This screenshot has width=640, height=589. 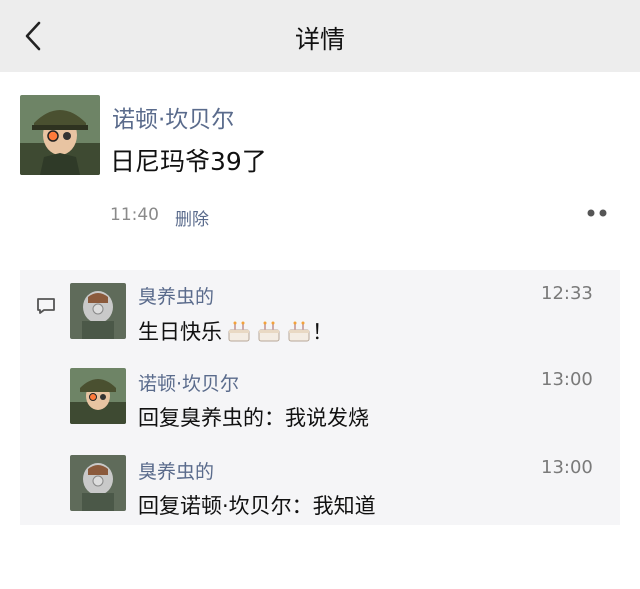 What do you see at coordinates (257, 506) in the screenshot?
I see `comment-text: 回复诺顿·坎贝尔：我知道` at bounding box center [257, 506].